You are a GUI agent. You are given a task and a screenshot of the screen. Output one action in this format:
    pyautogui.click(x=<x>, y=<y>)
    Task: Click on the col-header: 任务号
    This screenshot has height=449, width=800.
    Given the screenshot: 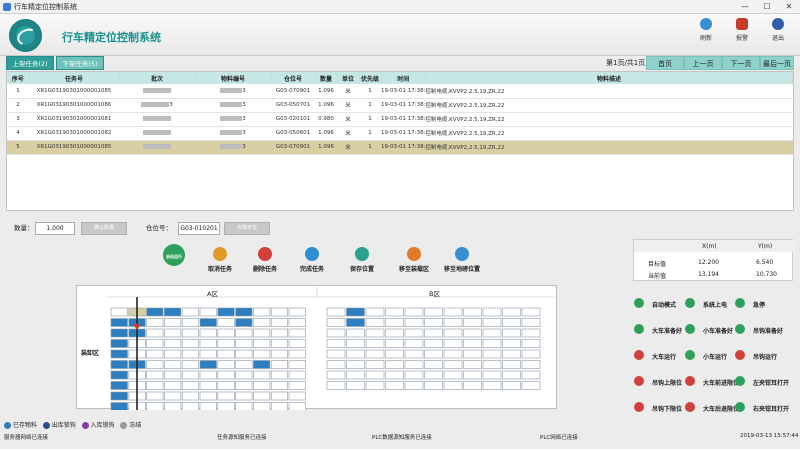 What is the action you would take?
    pyautogui.click(x=74, y=78)
    